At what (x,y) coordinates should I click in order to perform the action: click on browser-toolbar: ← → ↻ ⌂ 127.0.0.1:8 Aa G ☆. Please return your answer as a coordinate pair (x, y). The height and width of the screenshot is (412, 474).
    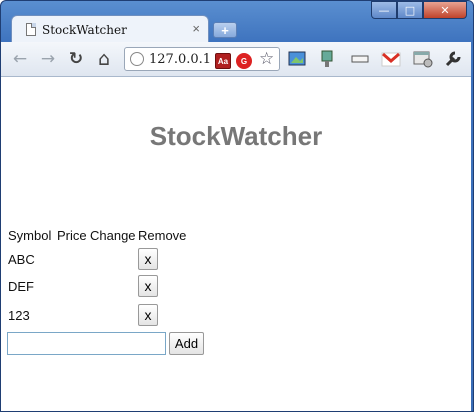
    Looking at the image, I should click on (236, 59).